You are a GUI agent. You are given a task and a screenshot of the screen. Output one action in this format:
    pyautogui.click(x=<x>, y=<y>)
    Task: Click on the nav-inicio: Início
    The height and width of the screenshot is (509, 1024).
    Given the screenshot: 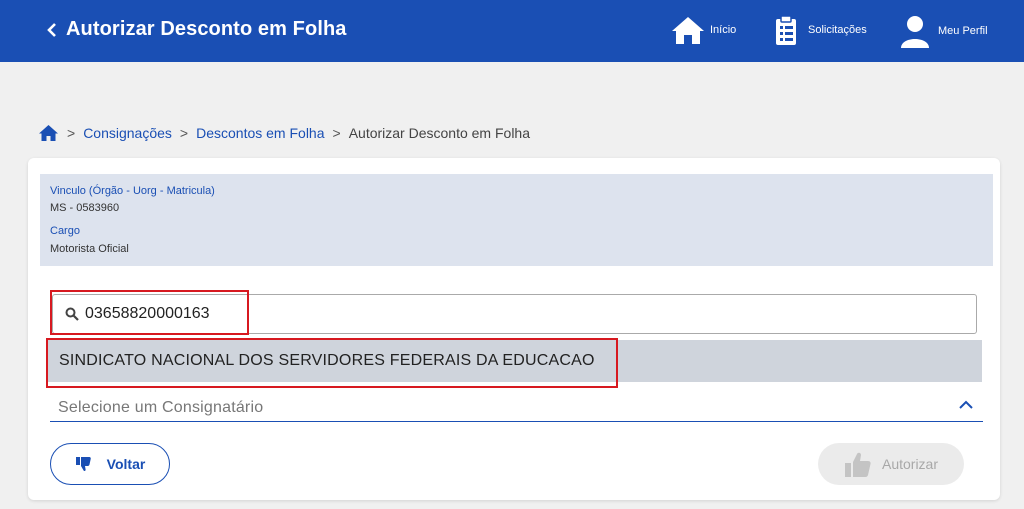 What is the action you would take?
    pyautogui.click(x=703, y=30)
    